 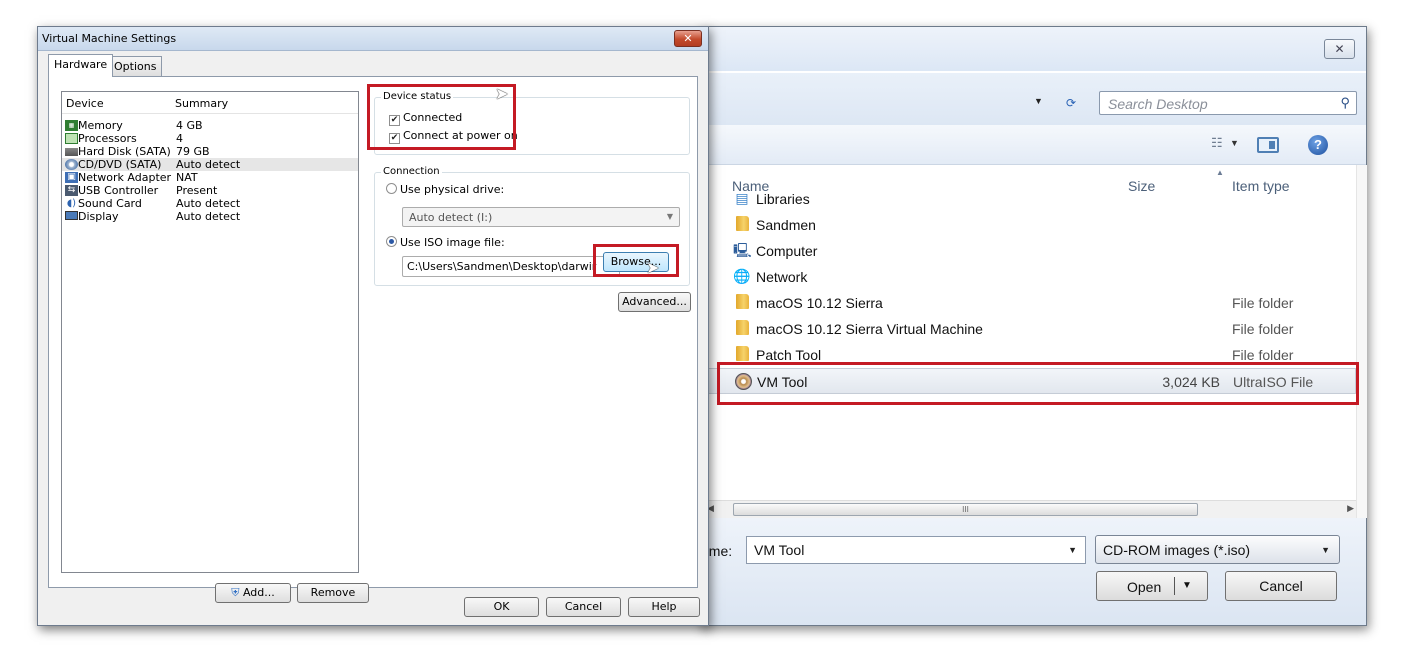 I want to click on device-name: Processors, so click(x=107, y=138).